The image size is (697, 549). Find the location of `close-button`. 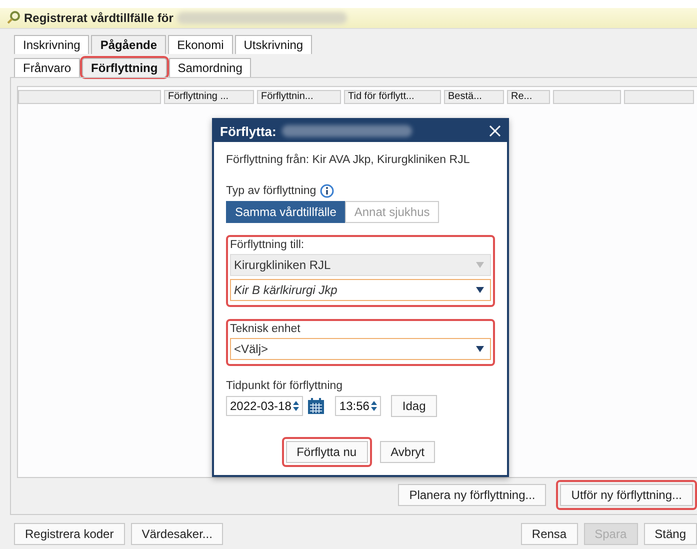

close-button is located at coordinates (495, 131).